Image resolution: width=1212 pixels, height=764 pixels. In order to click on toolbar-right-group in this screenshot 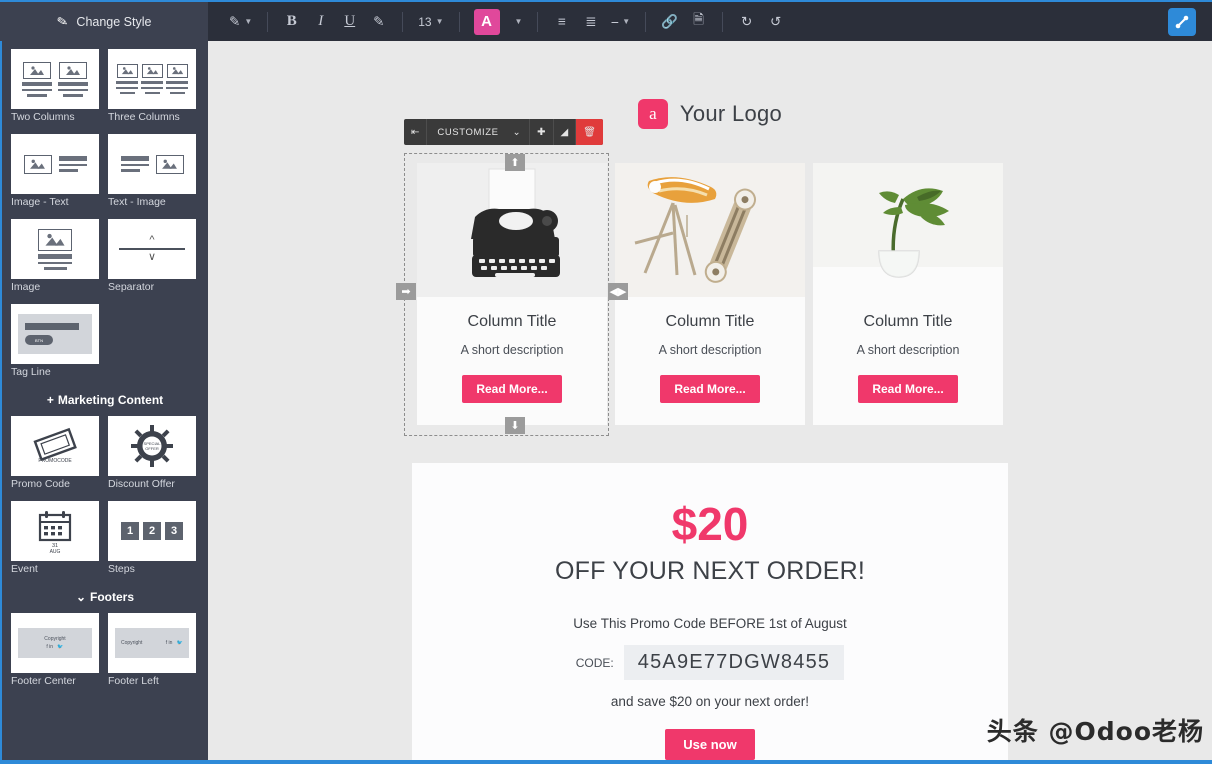, I will do `click(1182, 21)`.